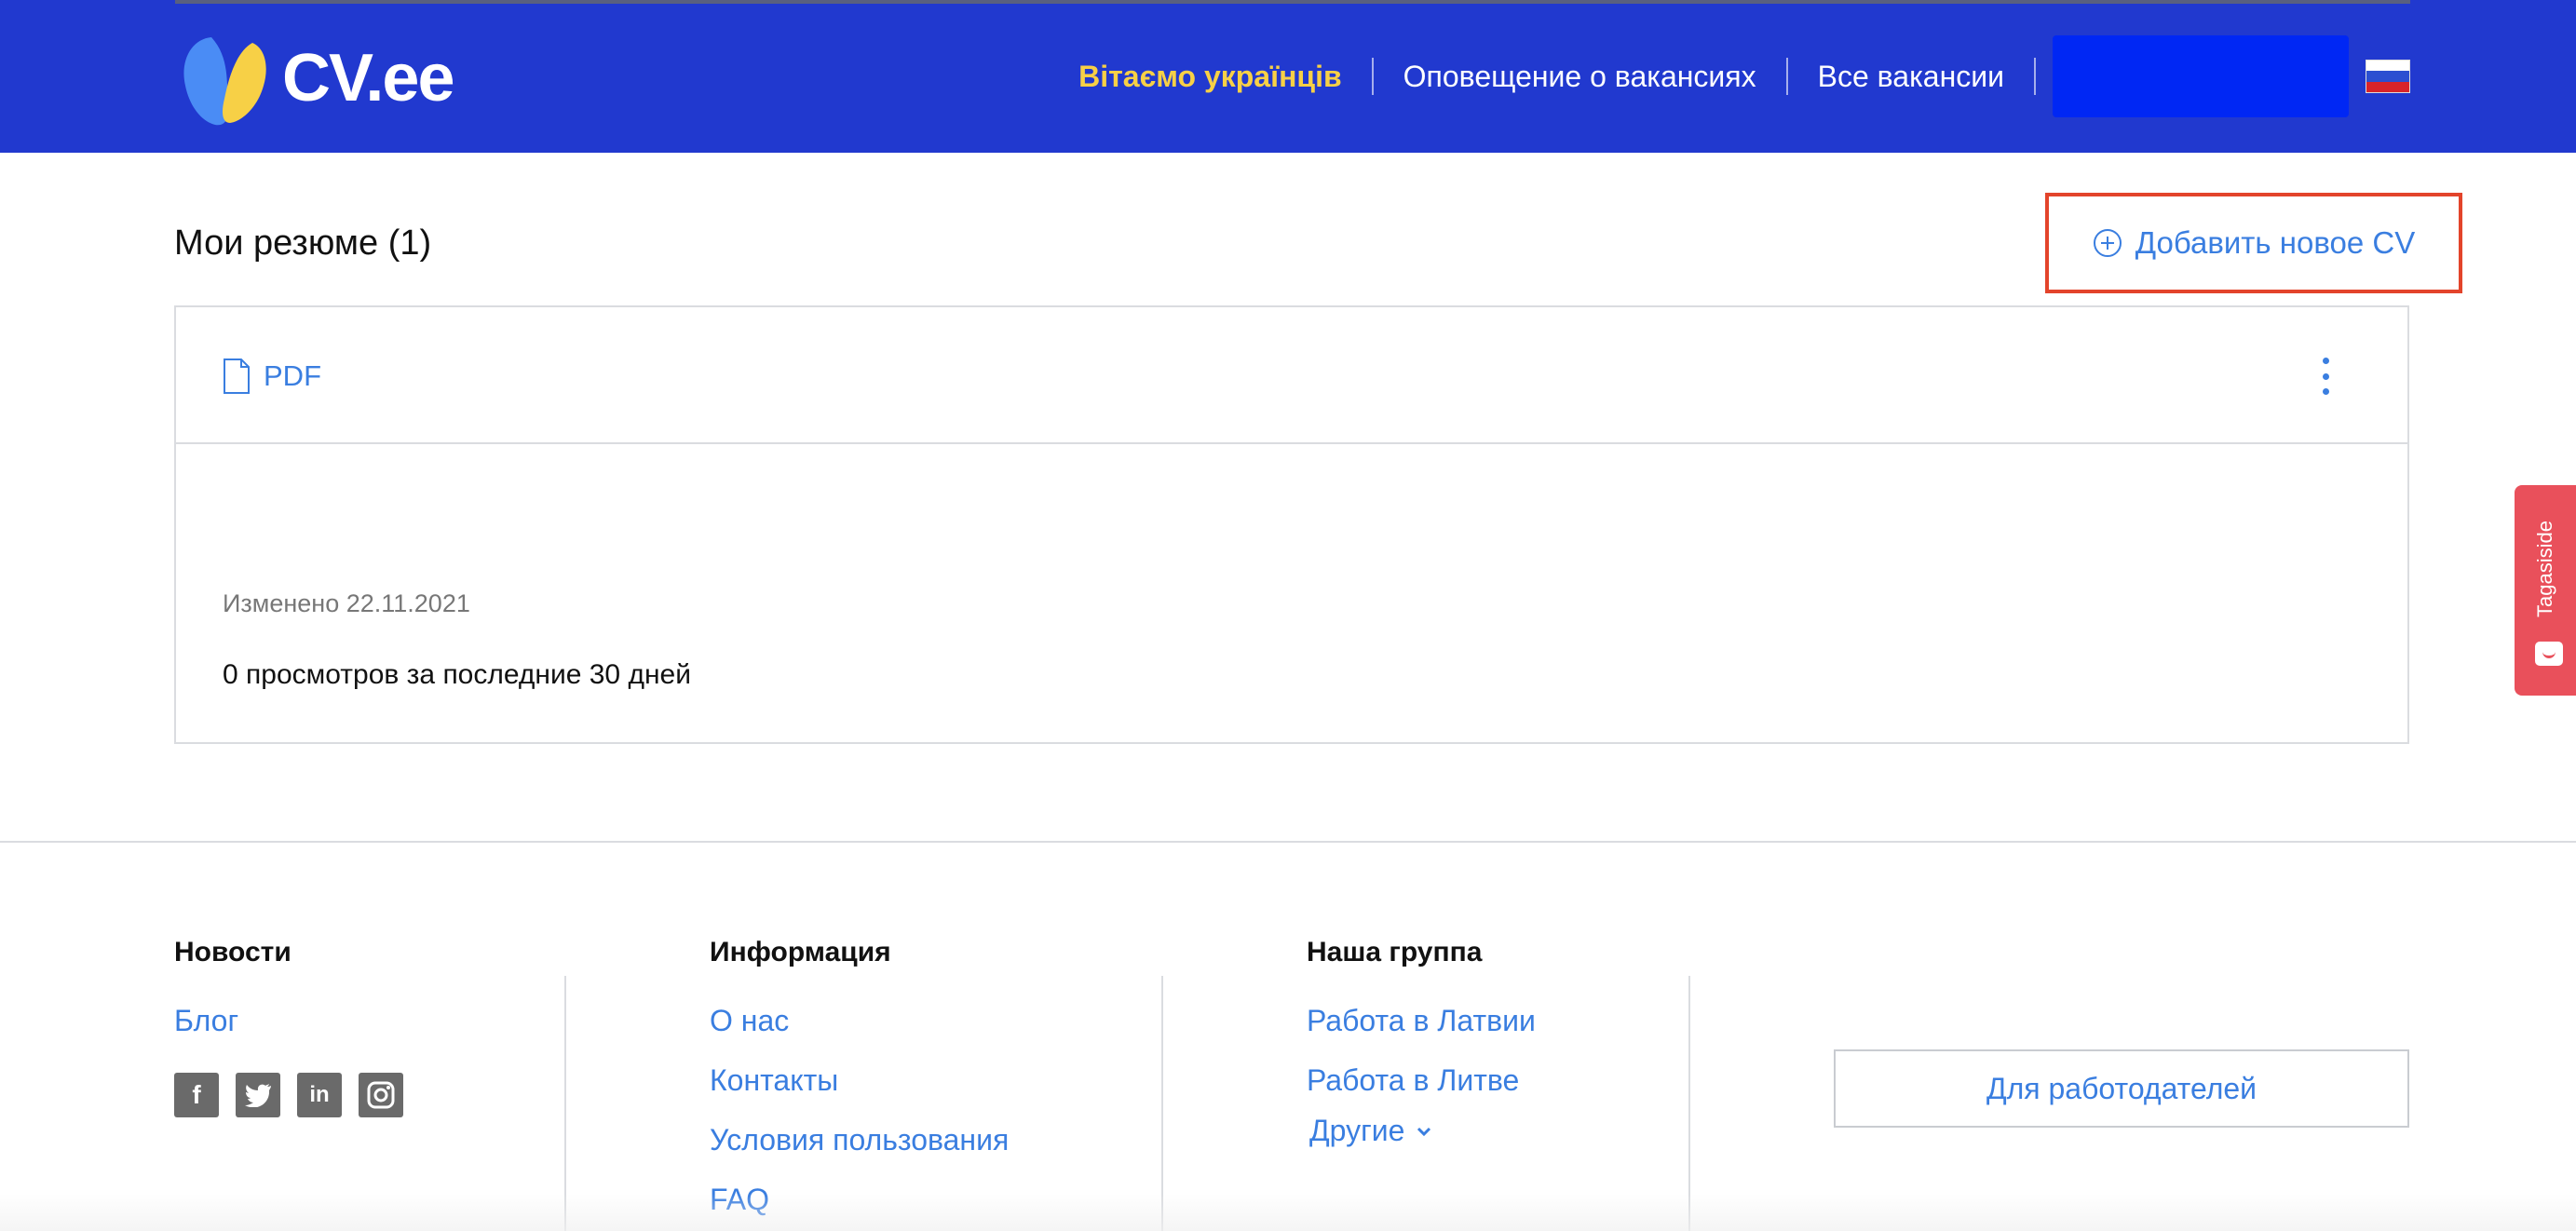 This screenshot has height=1231, width=2576. I want to click on cv-file-link: PDF, so click(272, 376).